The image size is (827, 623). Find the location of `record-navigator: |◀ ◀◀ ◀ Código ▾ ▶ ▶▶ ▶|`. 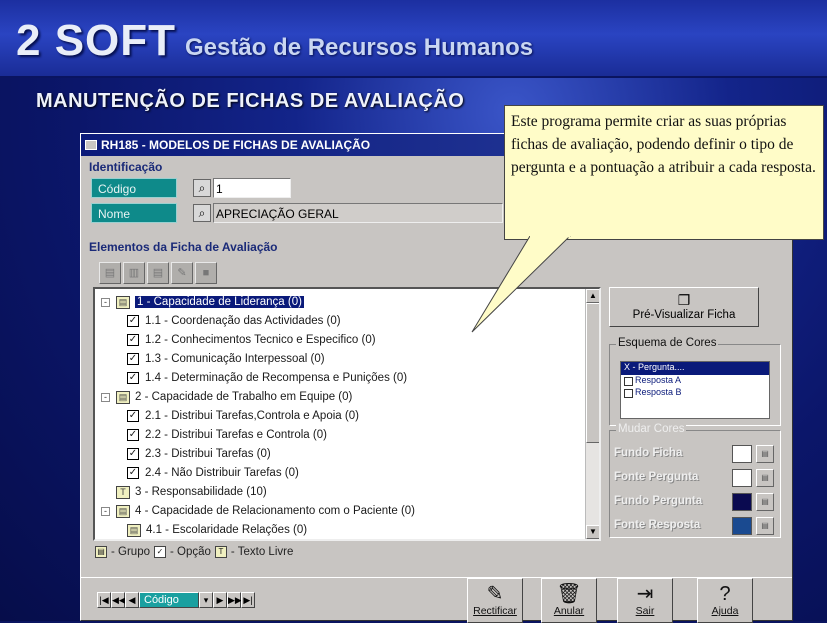

record-navigator: |◀ ◀◀ ◀ Código ▾ ▶ ▶▶ ▶| is located at coordinates (176, 600).